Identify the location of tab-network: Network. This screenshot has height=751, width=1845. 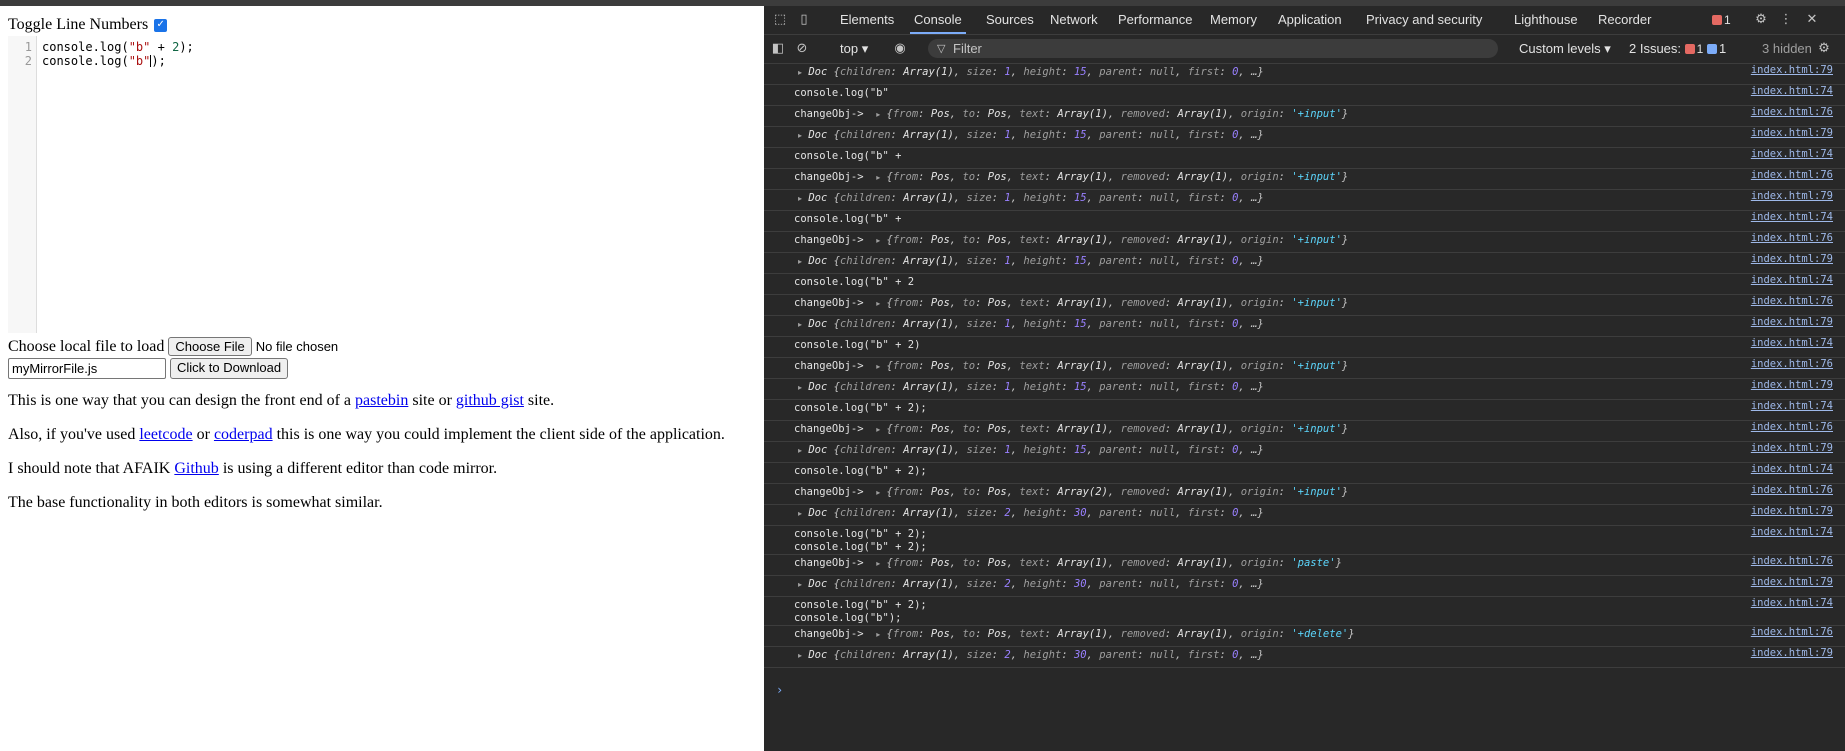
(1074, 20).